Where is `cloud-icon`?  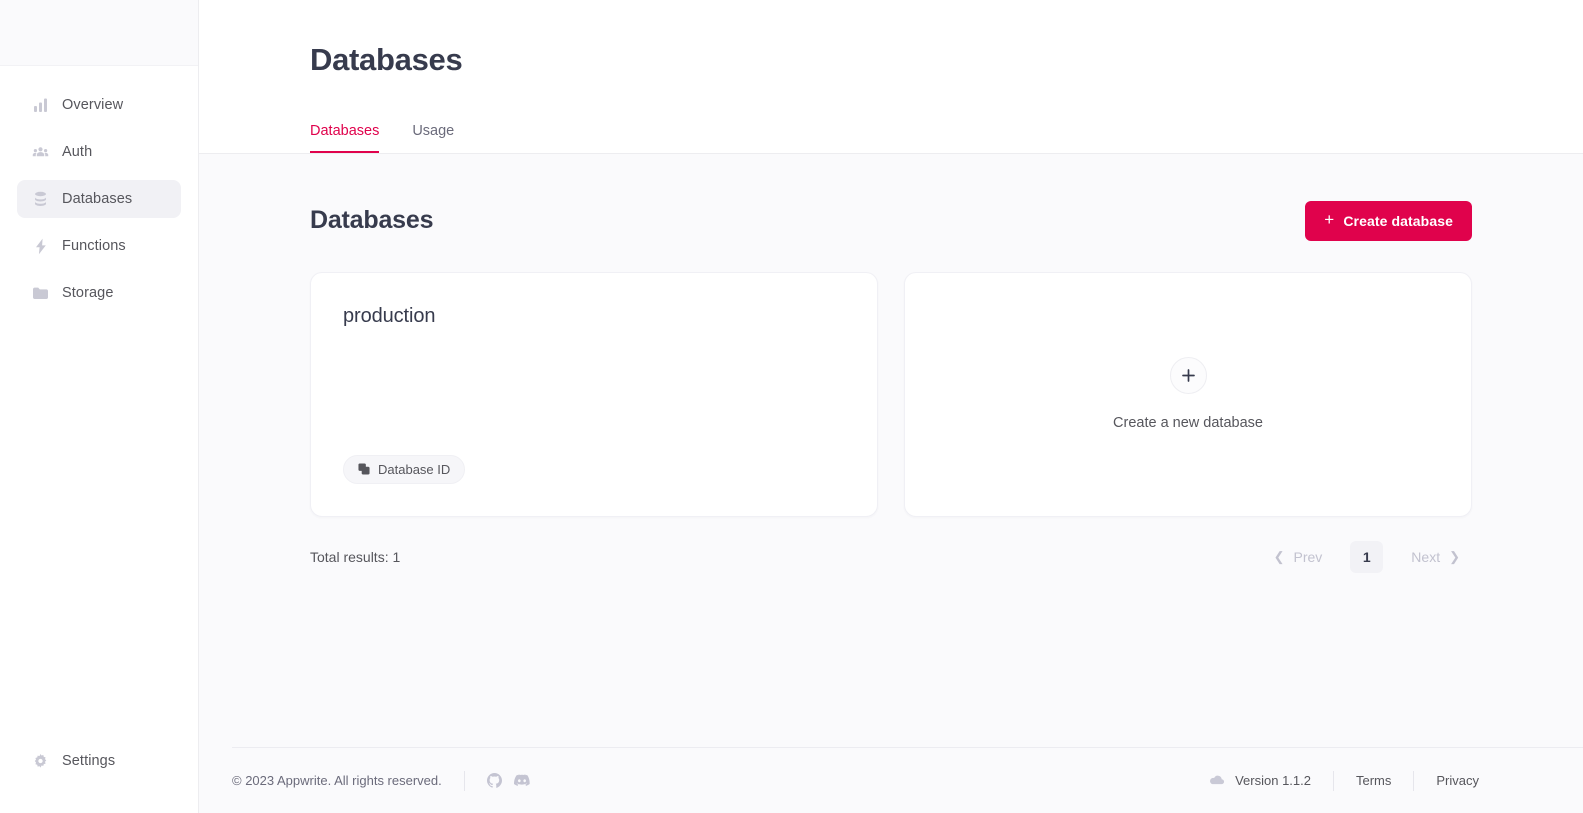 cloud-icon is located at coordinates (1217, 780).